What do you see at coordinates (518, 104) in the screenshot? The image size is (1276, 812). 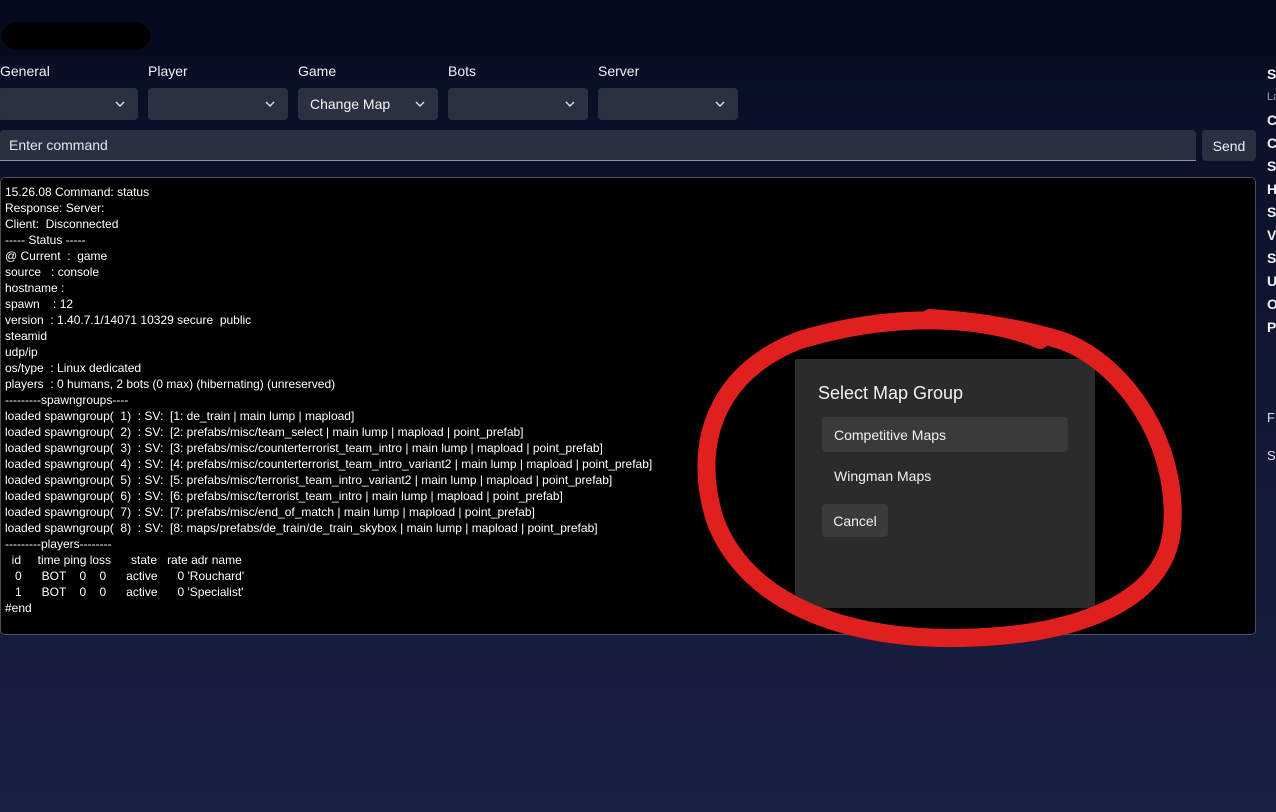 I see `bots-dropdown` at bounding box center [518, 104].